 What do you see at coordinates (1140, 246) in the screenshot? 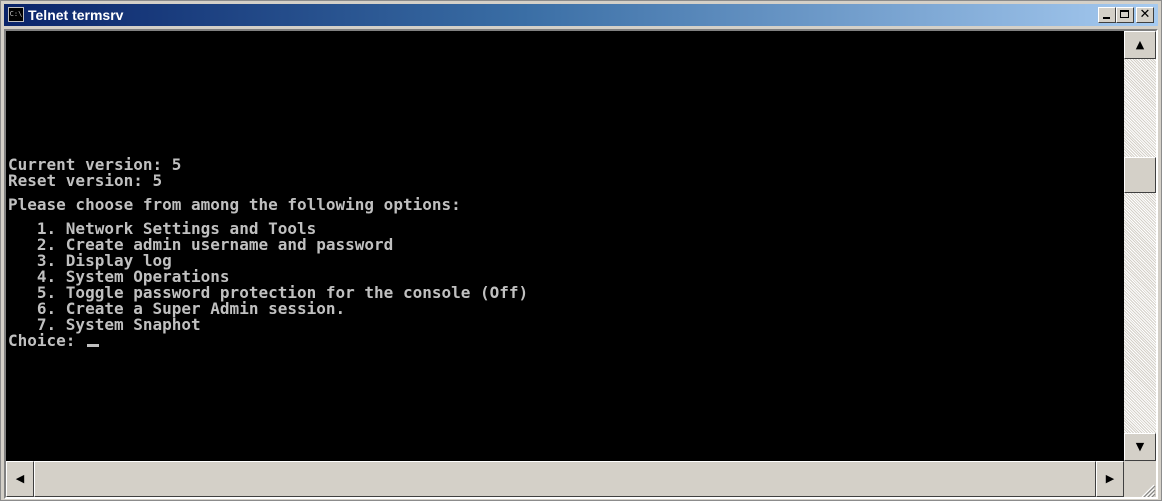
I see `vertical-scrollbar: ▲ ▼` at bounding box center [1140, 246].